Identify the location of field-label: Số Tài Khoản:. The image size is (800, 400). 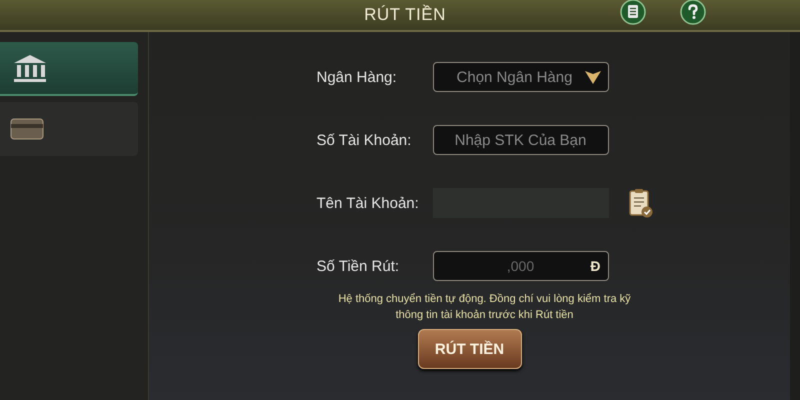
(364, 140).